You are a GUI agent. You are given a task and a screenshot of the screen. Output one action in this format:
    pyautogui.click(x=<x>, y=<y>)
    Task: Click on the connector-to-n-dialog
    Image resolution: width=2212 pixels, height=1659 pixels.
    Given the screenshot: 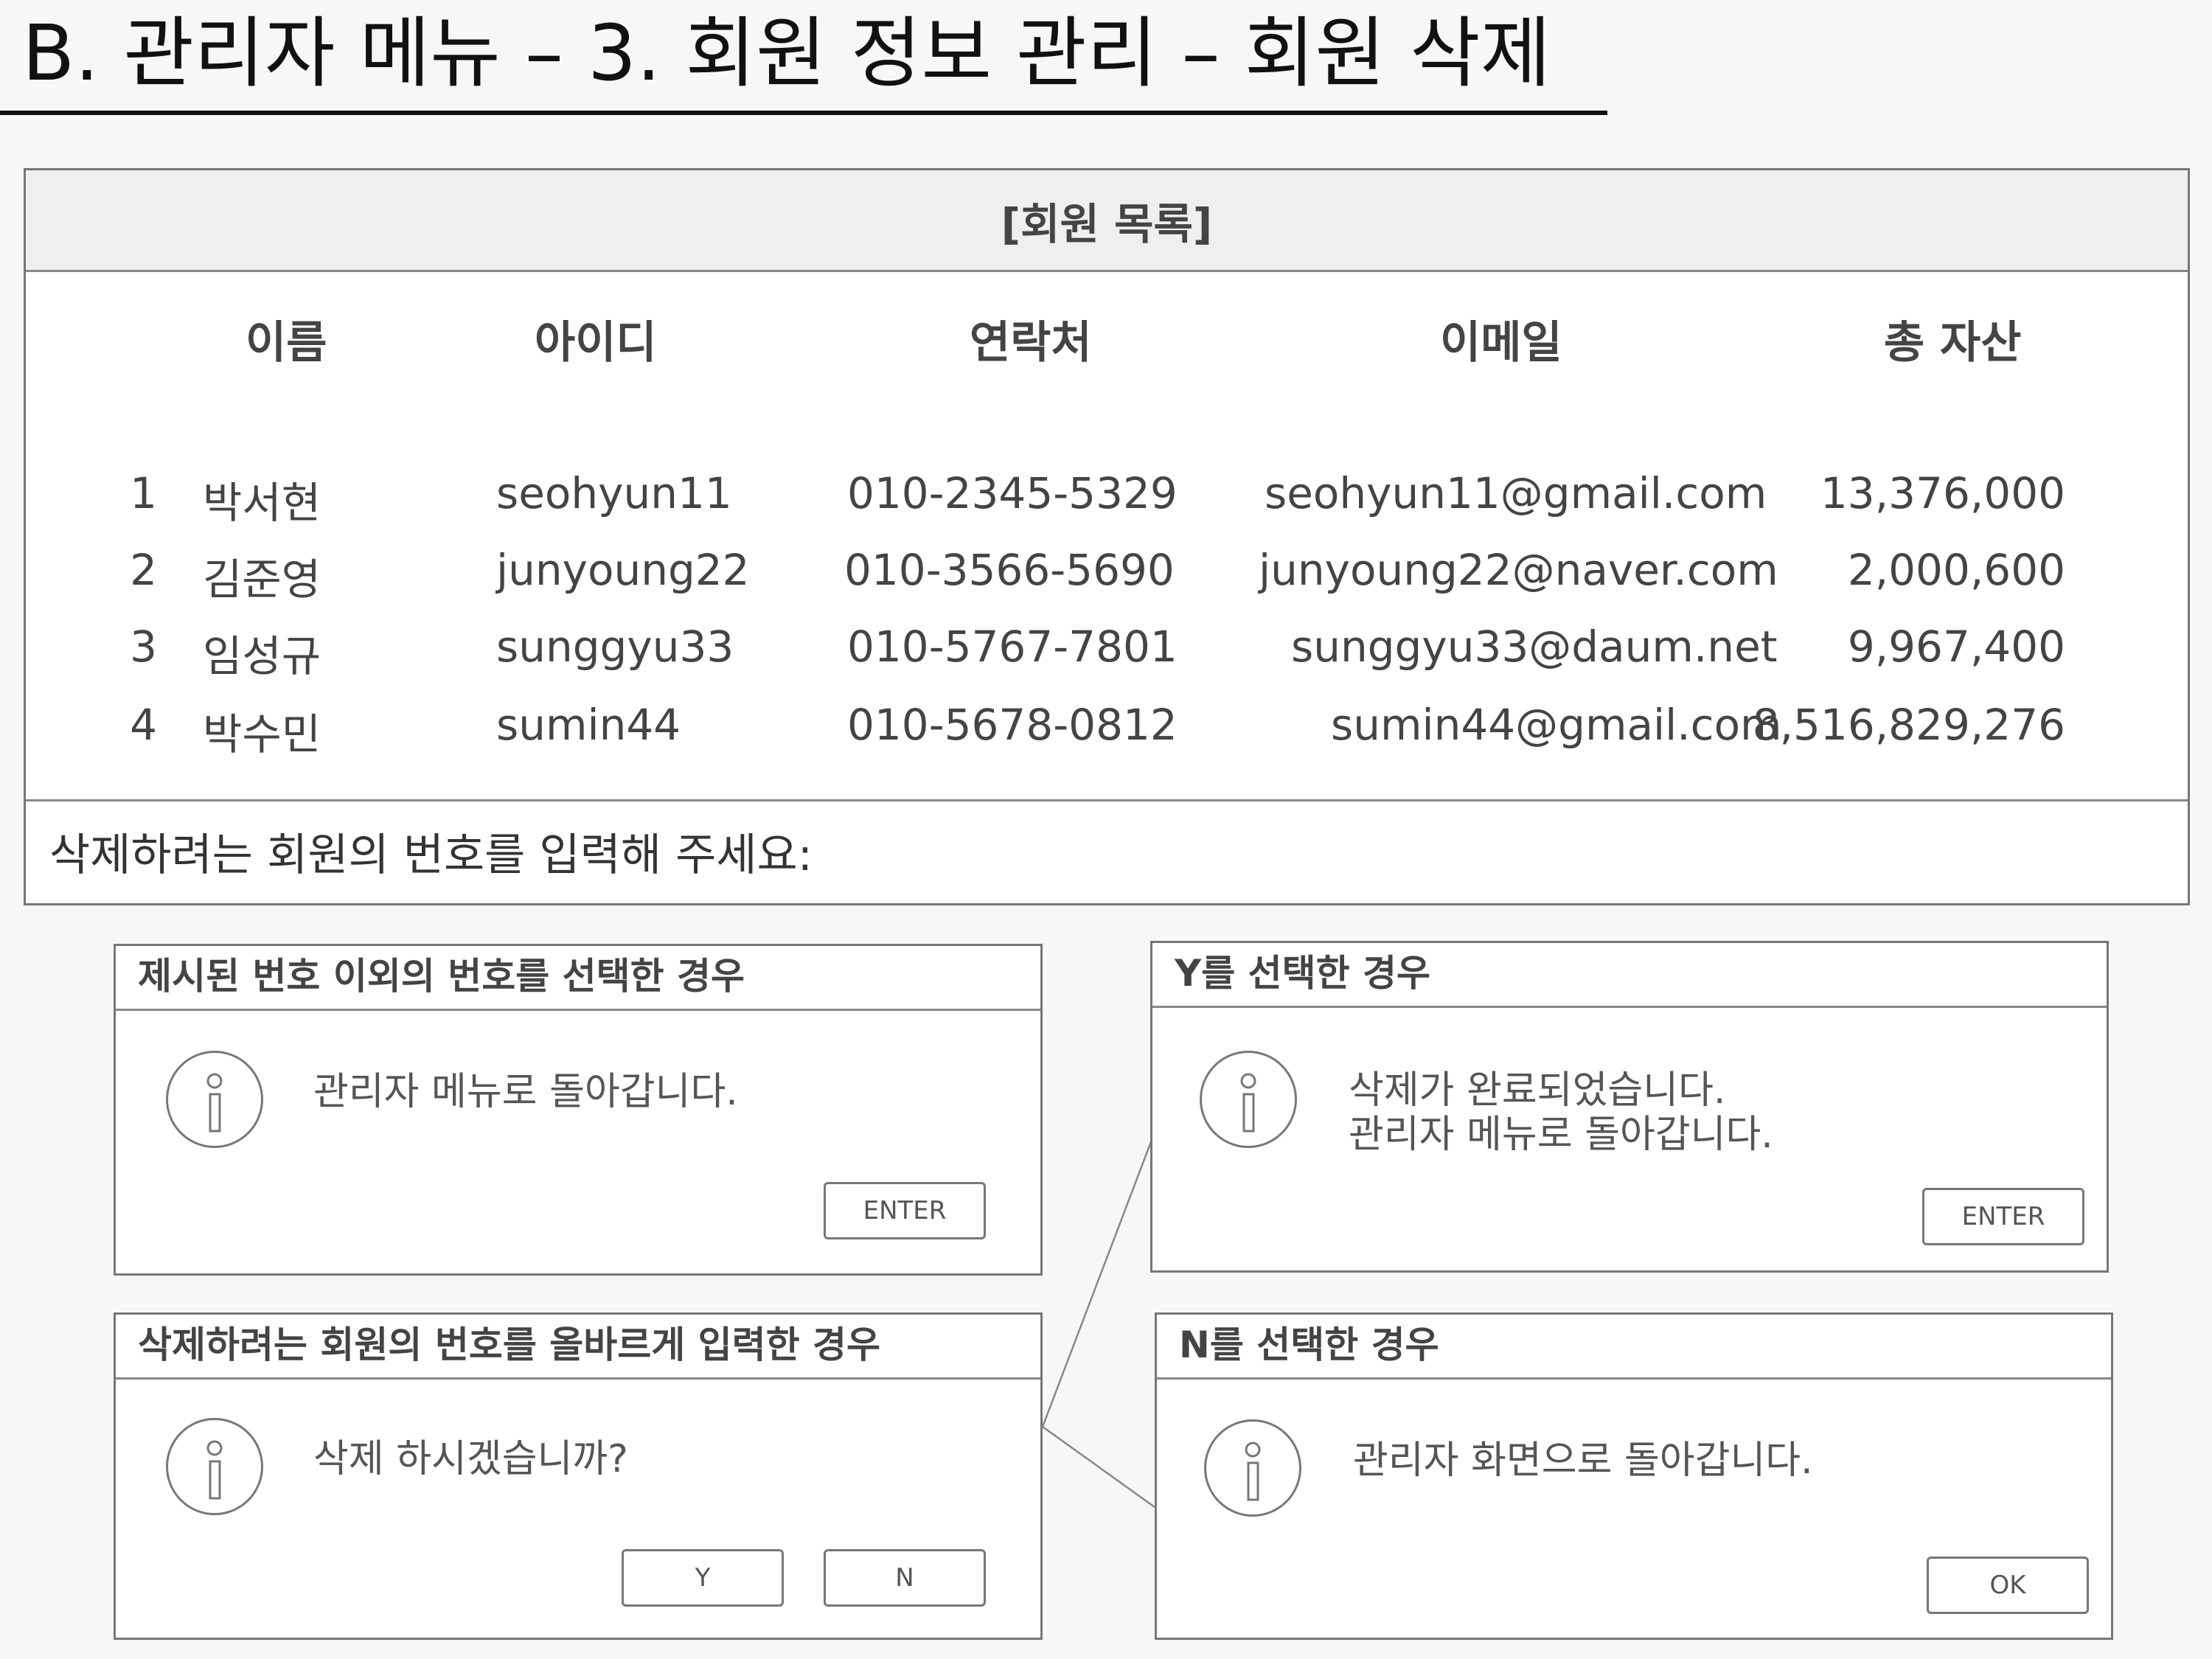 What is the action you would take?
    pyautogui.click(x=1098, y=1467)
    